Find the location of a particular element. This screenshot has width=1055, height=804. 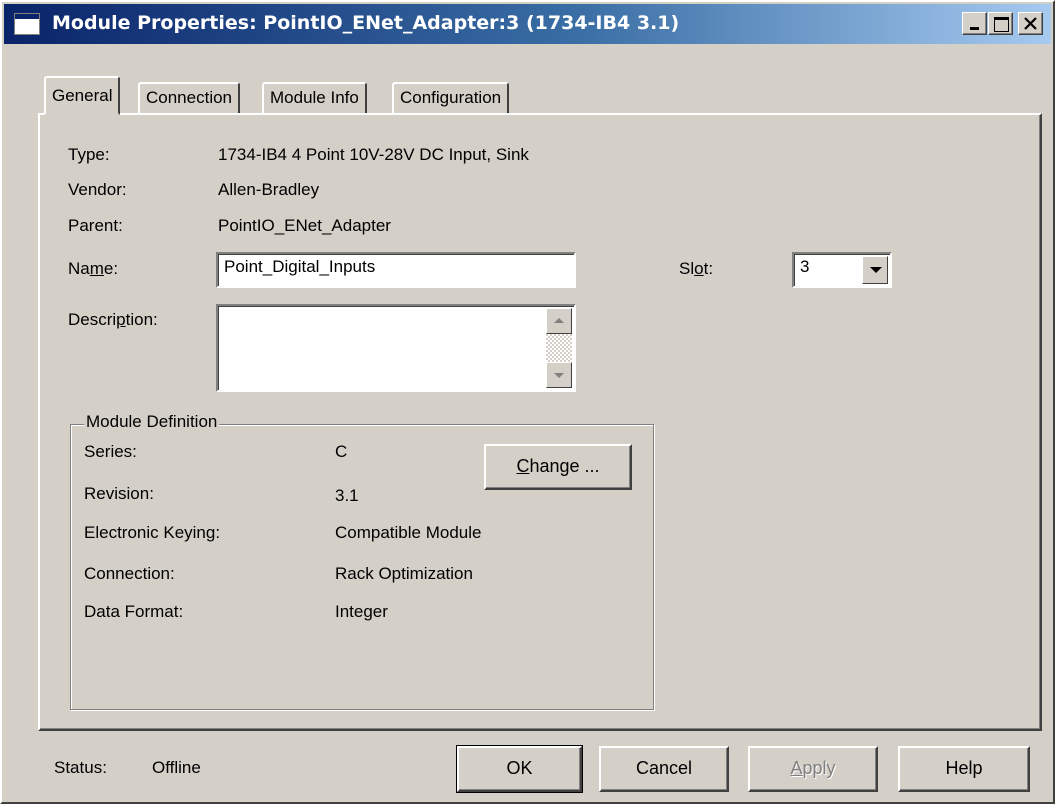

name-input-value: Point_Digital_Inputs is located at coordinates (300, 266).